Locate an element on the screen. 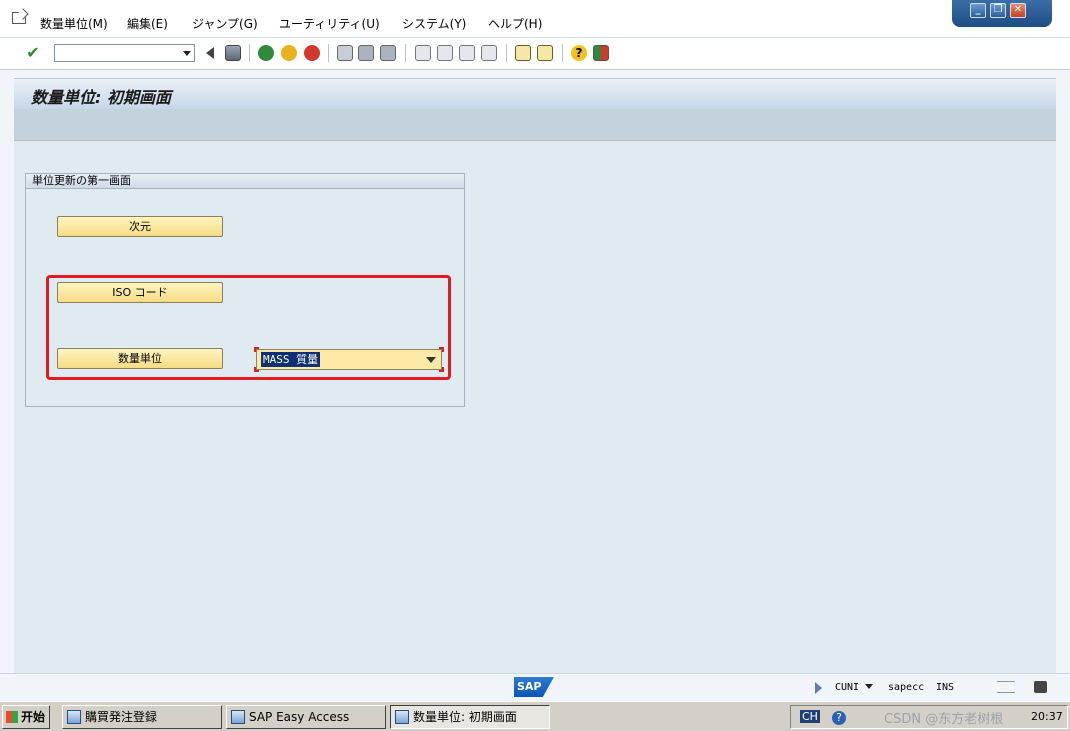  task-unit-of-measure: 数量単位: 初期画面 is located at coordinates (470, 717).